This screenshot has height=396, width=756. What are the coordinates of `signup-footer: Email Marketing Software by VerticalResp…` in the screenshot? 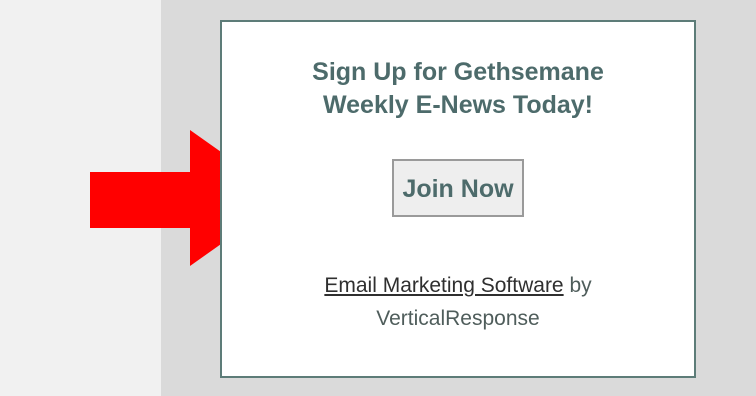 It's located at (458, 302).